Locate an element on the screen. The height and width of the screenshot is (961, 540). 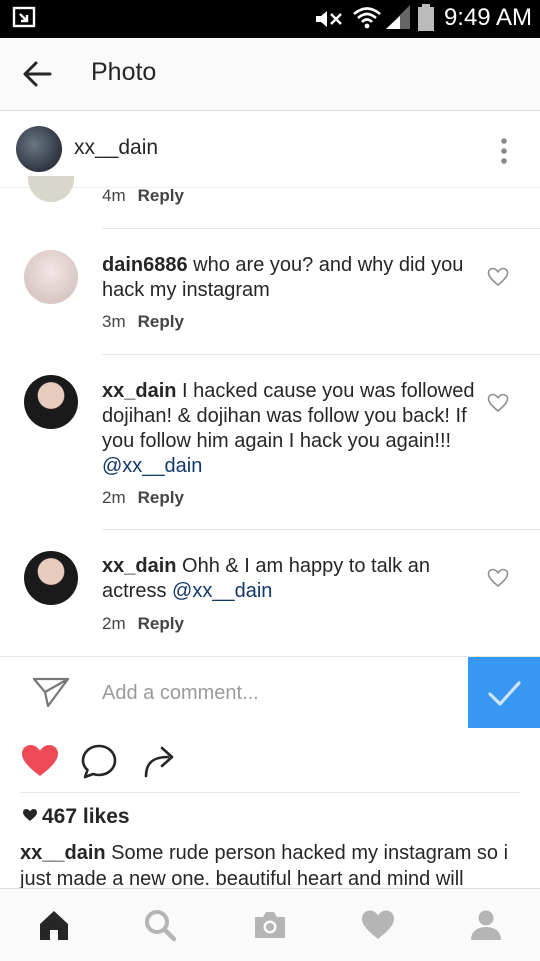
likes-count: 467 likes is located at coordinates (76, 817).